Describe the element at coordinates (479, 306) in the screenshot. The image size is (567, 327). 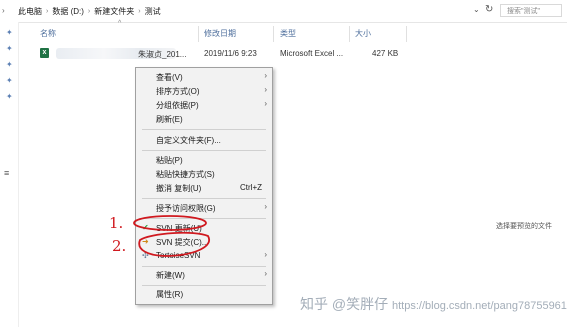
I see `watermark-url: https://blog.csdn.net/pang787559613` at that location.